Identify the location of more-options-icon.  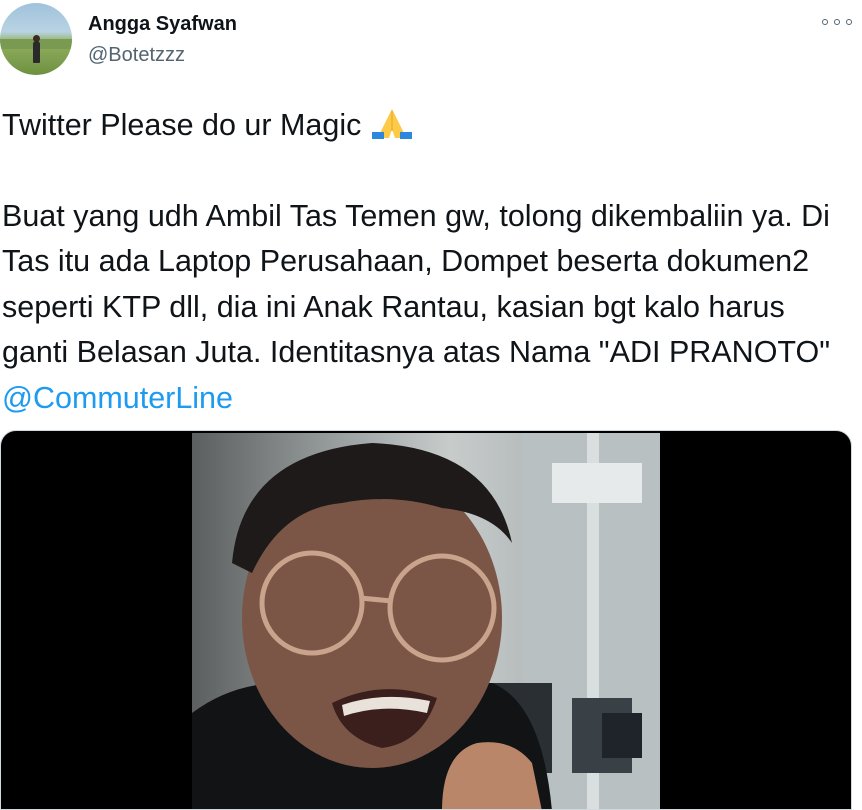
(837, 22).